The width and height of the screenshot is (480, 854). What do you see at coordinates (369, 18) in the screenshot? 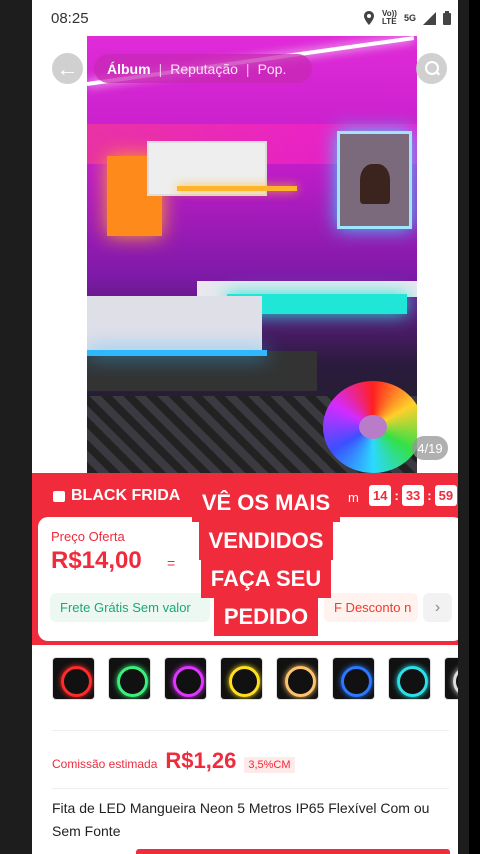
I see `location-icon` at bounding box center [369, 18].